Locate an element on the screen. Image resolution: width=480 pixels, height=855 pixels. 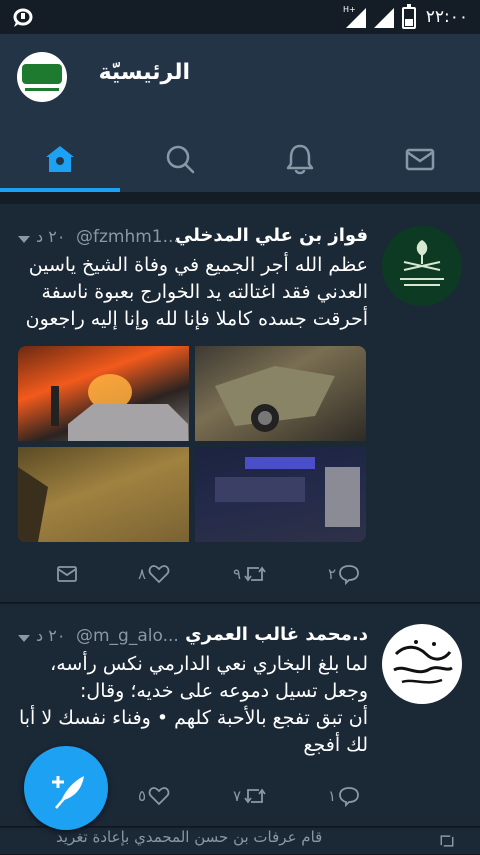
active-tab-indicator is located at coordinates (60, 190).